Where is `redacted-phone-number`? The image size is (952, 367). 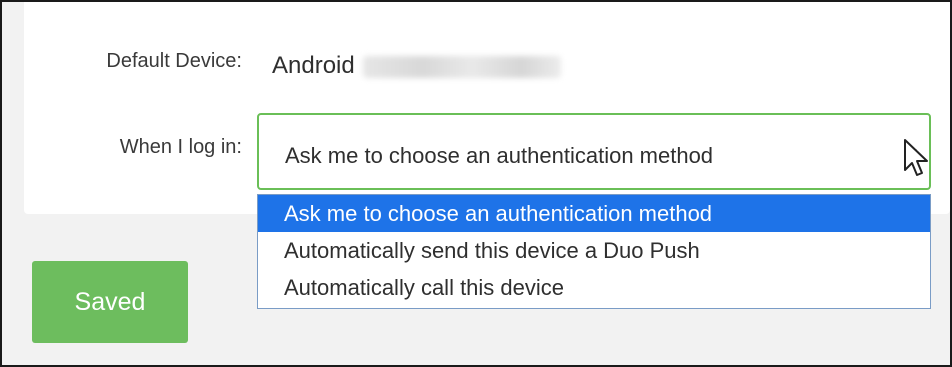
redacted-phone-number is located at coordinates (461, 66).